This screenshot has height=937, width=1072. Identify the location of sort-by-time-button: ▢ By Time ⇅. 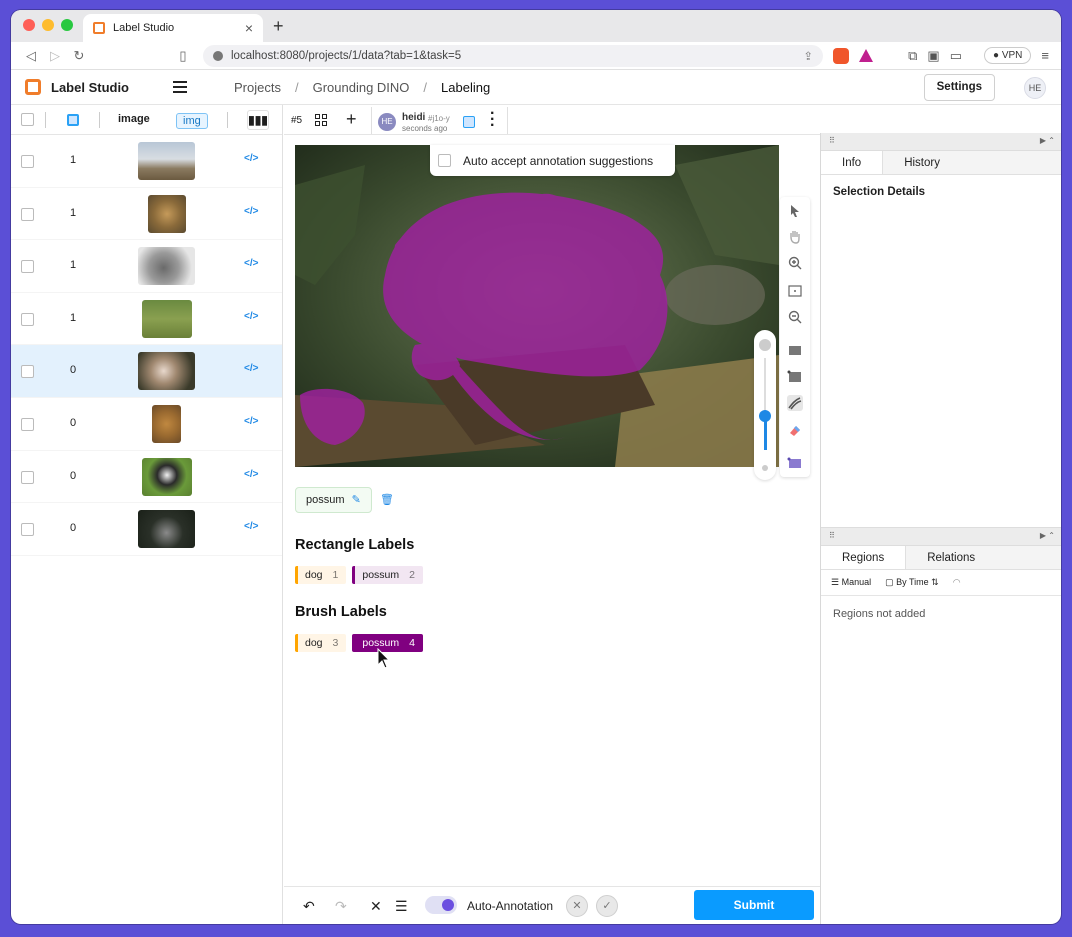
(912, 582).